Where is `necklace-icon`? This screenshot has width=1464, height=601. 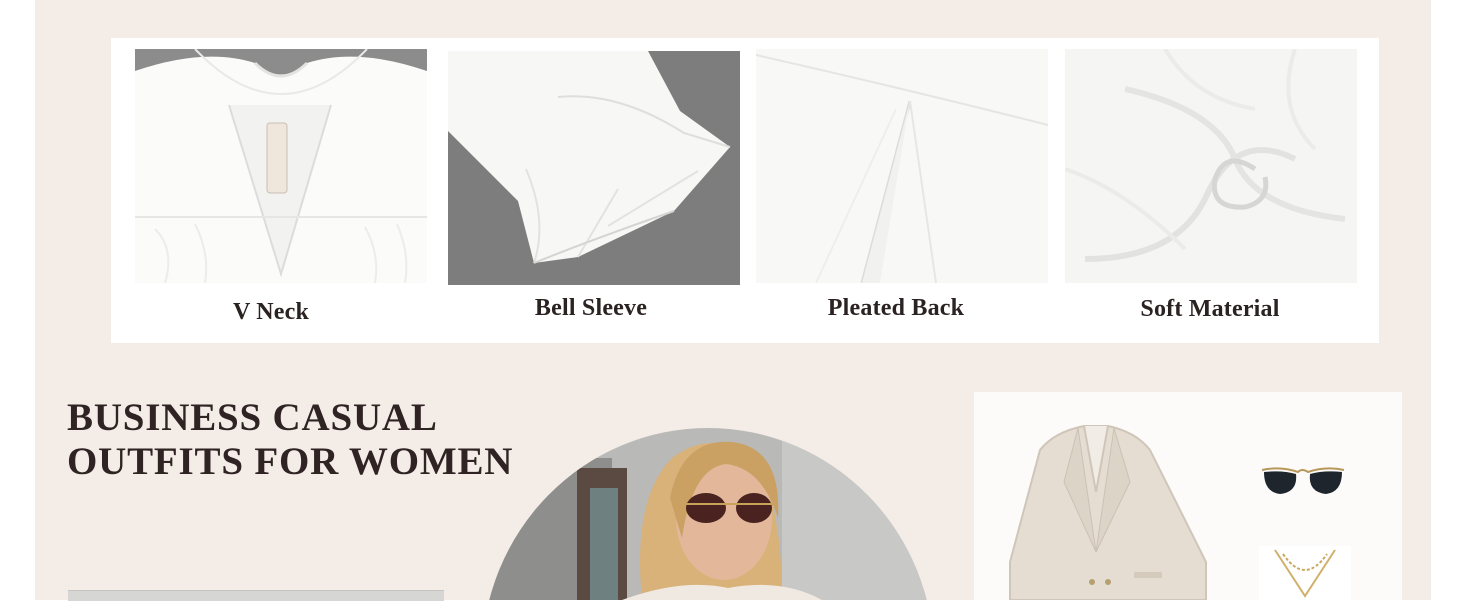 necklace-icon is located at coordinates (1305, 573).